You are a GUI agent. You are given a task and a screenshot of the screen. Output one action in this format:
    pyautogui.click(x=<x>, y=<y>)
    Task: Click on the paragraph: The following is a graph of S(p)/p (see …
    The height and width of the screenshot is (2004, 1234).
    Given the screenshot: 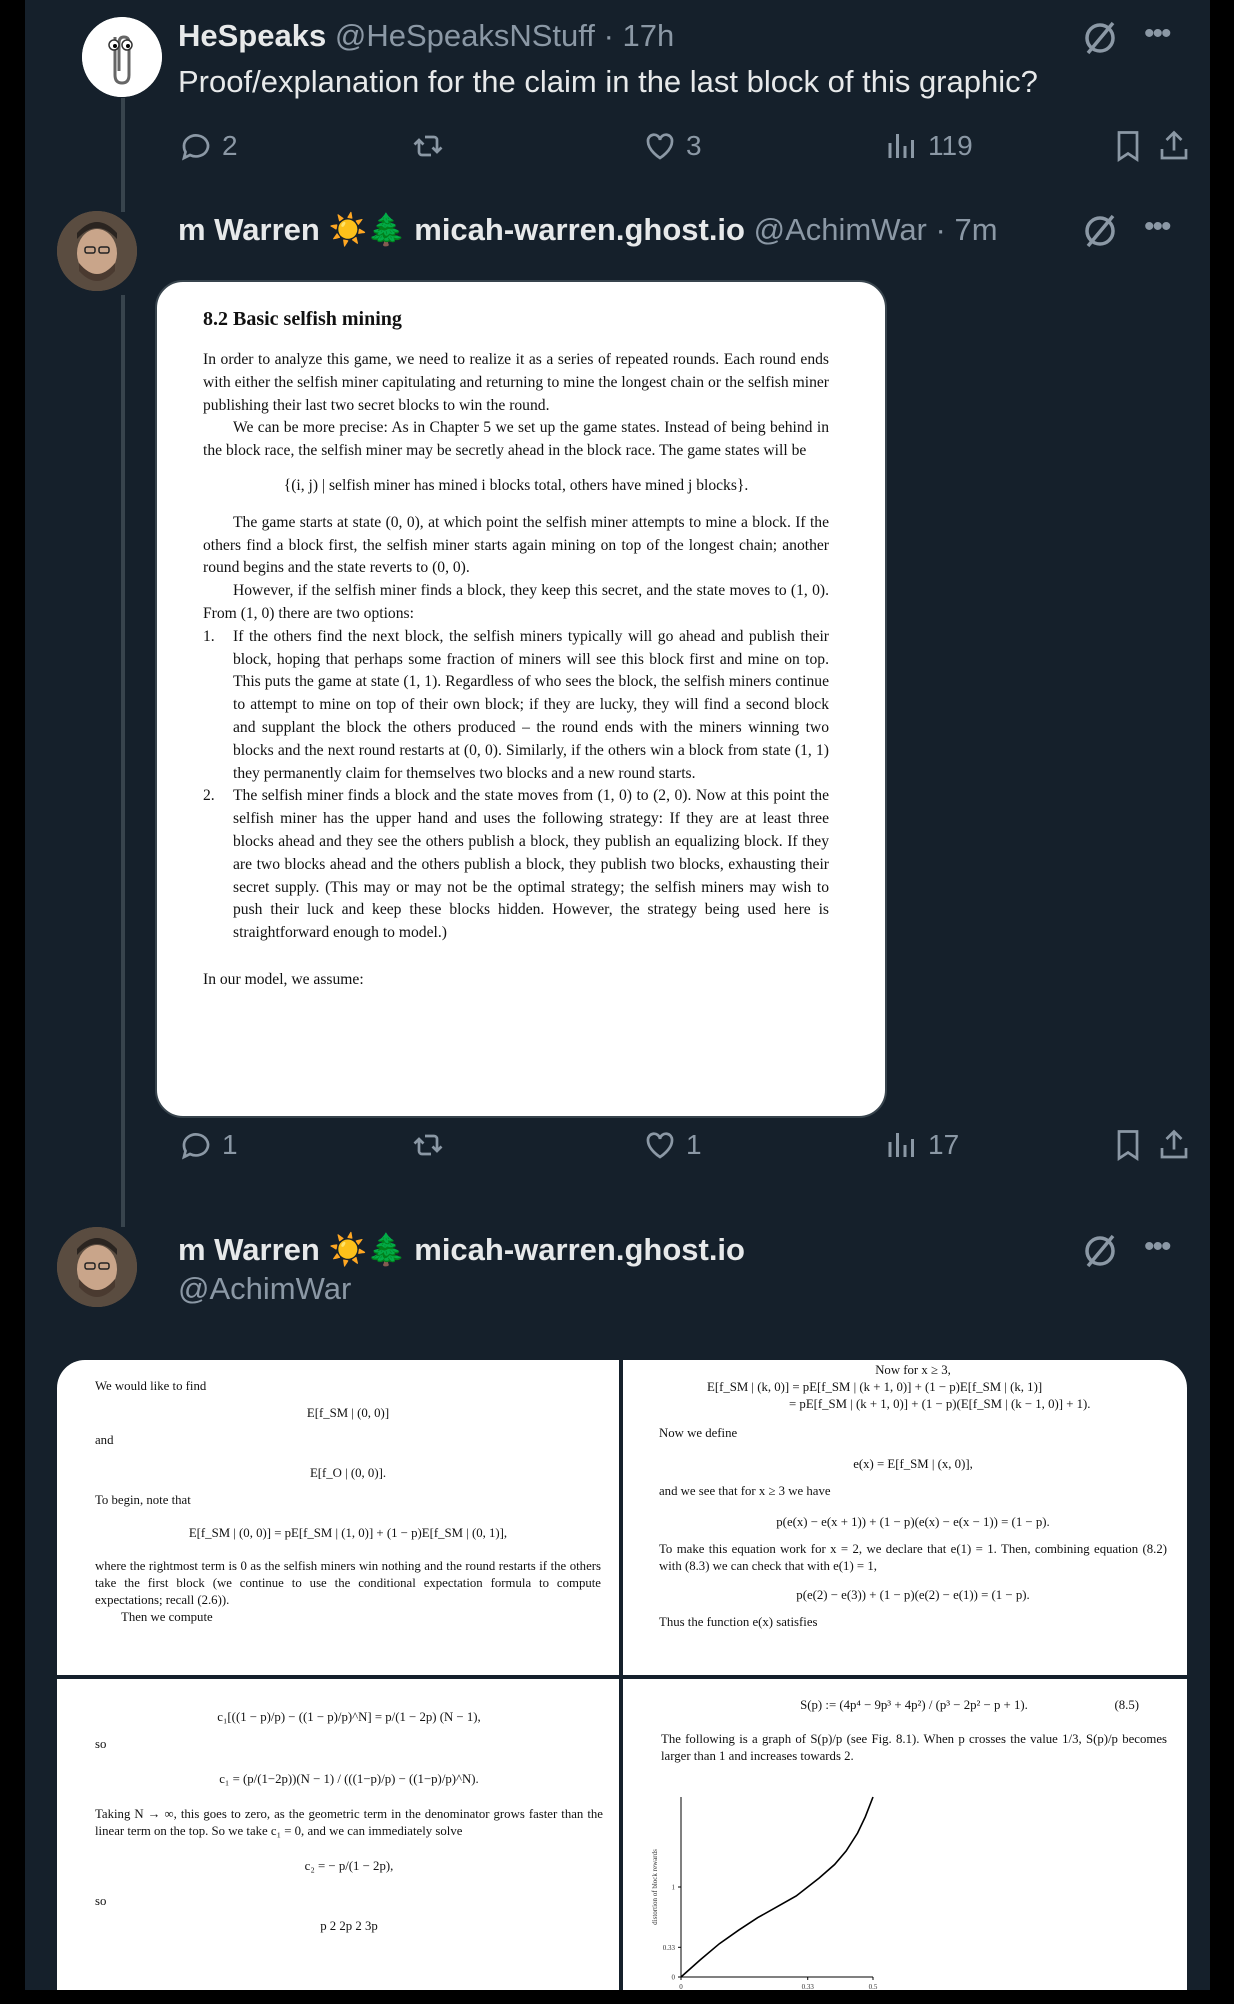 What is the action you would take?
    pyautogui.click(x=914, y=1747)
    